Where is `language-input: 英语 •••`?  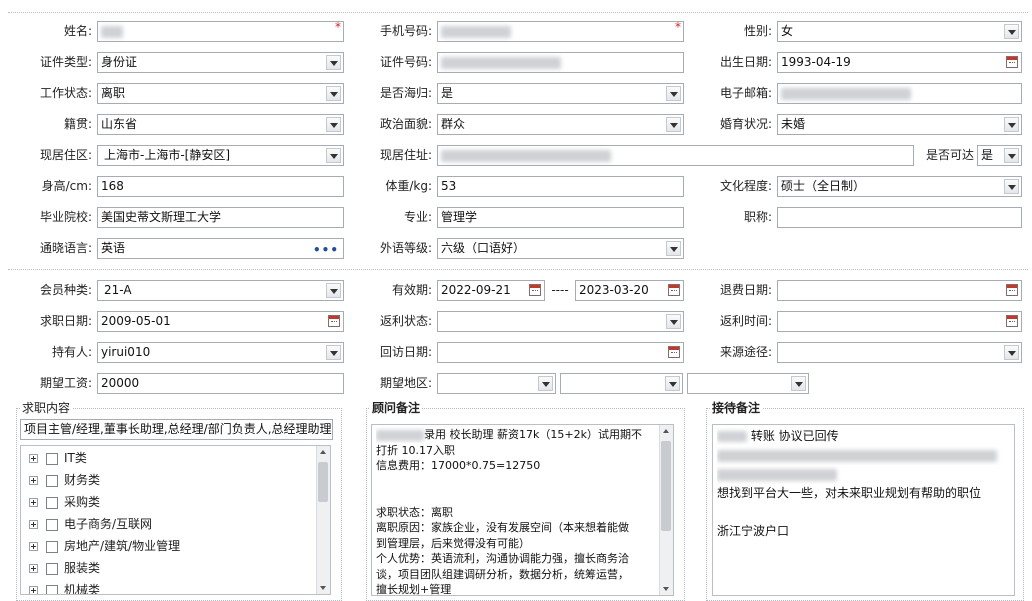 language-input: 英语 ••• is located at coordinates (220, 248).